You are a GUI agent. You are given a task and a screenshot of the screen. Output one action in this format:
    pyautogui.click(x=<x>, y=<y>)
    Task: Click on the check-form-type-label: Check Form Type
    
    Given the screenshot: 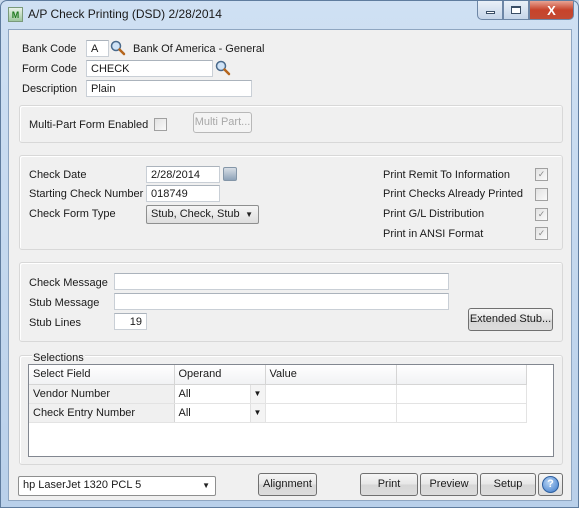 What is the action you would take?
    pyautogui.click(x=72, y=214)
    